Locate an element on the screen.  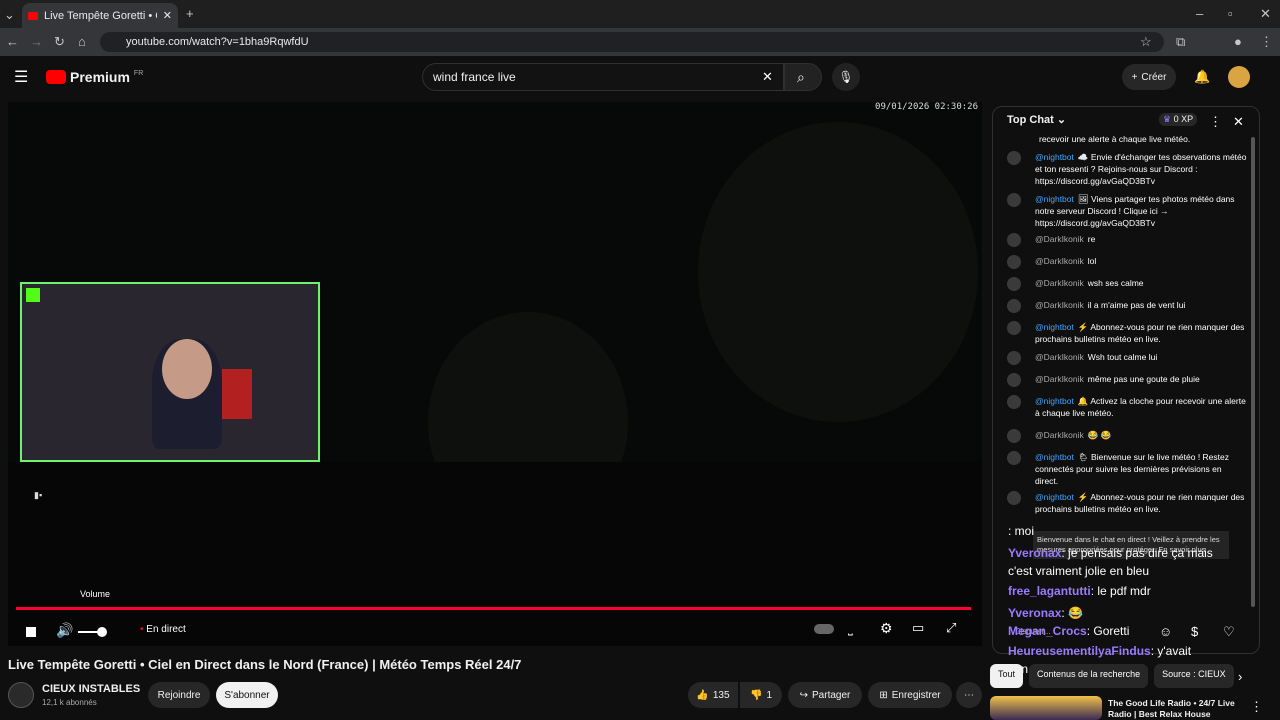
profile-icon: ● is located at coordinates (1238, 41).